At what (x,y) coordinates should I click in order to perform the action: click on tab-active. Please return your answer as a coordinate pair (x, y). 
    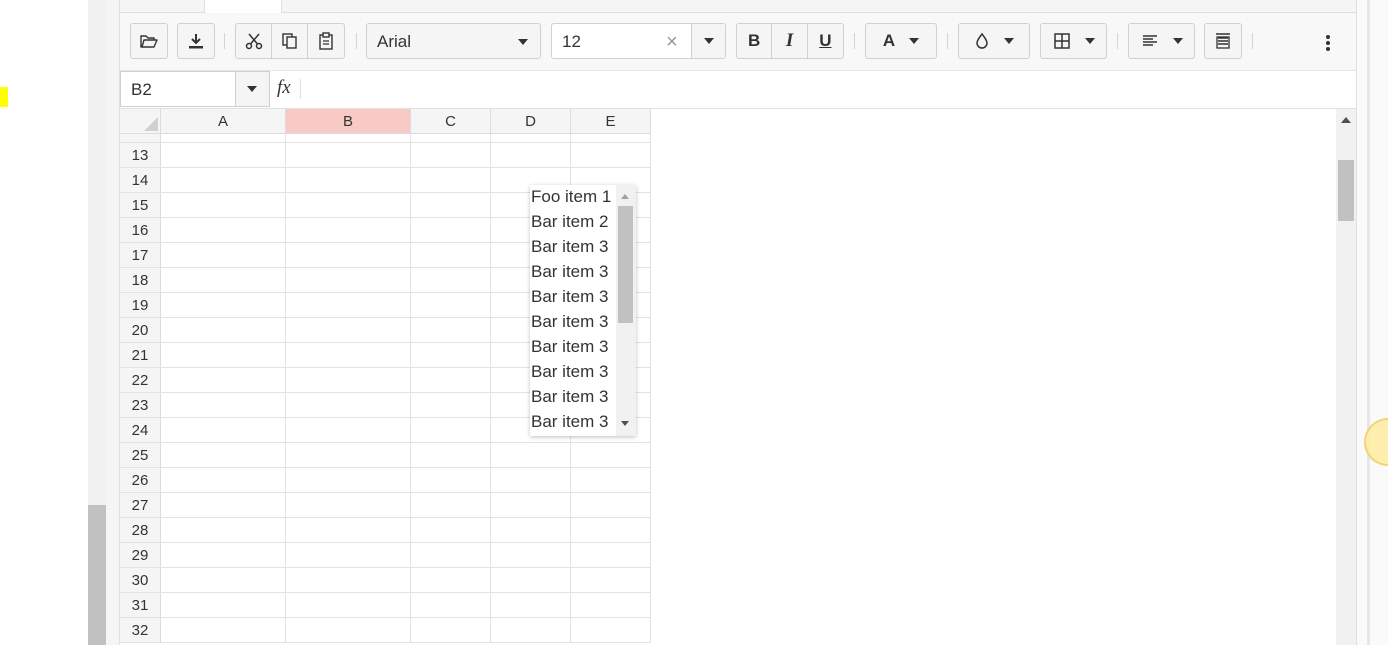
    Looking at the image, I should click on (243, 6).